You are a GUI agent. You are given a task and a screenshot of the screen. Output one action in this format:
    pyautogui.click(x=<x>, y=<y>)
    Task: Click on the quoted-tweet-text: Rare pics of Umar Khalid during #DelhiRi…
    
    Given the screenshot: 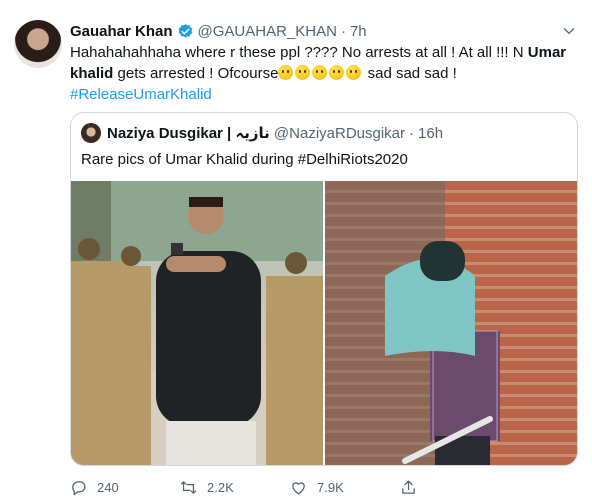 What is the action you would take?
    pyautogui.click(x=244, y=159)
    